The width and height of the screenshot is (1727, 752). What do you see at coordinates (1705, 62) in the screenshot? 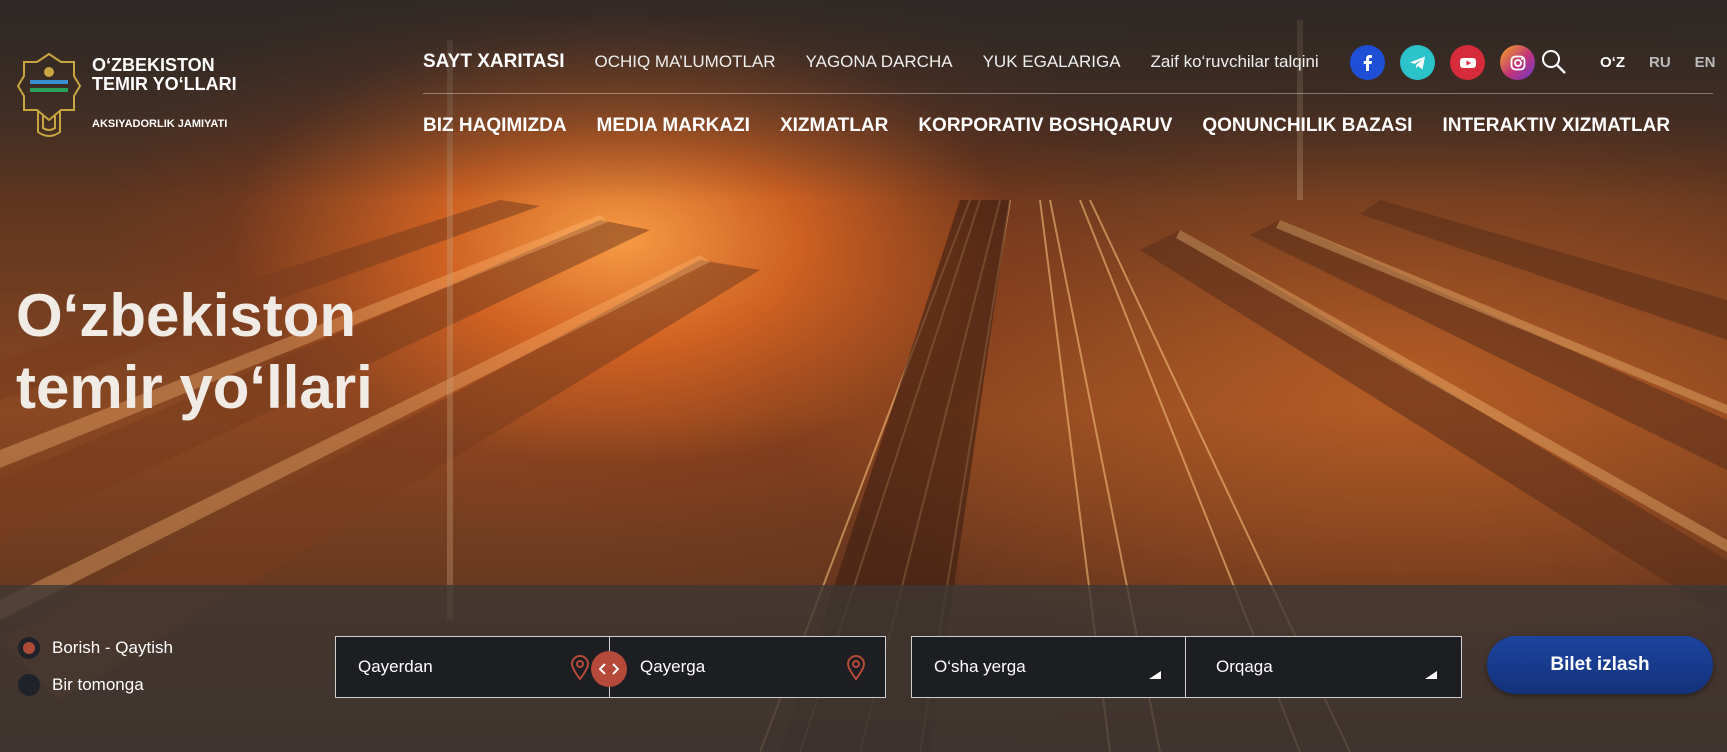
I see `lang-en: EN` at bounding box center [1705, 62].